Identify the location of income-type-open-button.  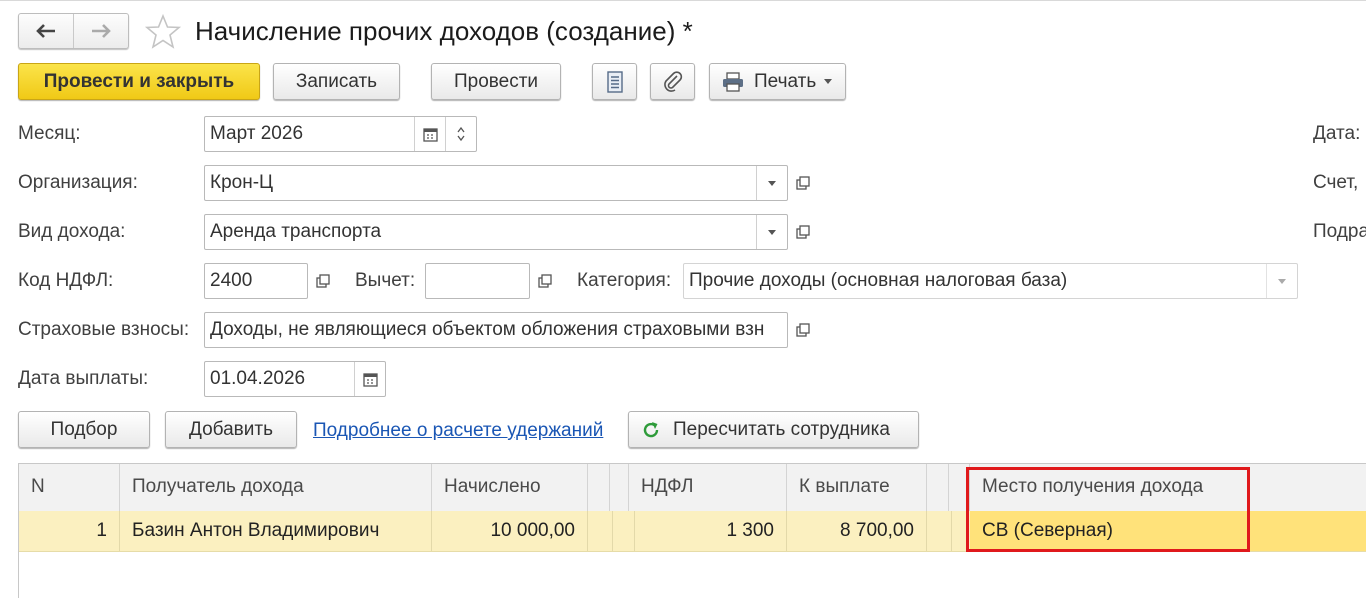
(803, 232).